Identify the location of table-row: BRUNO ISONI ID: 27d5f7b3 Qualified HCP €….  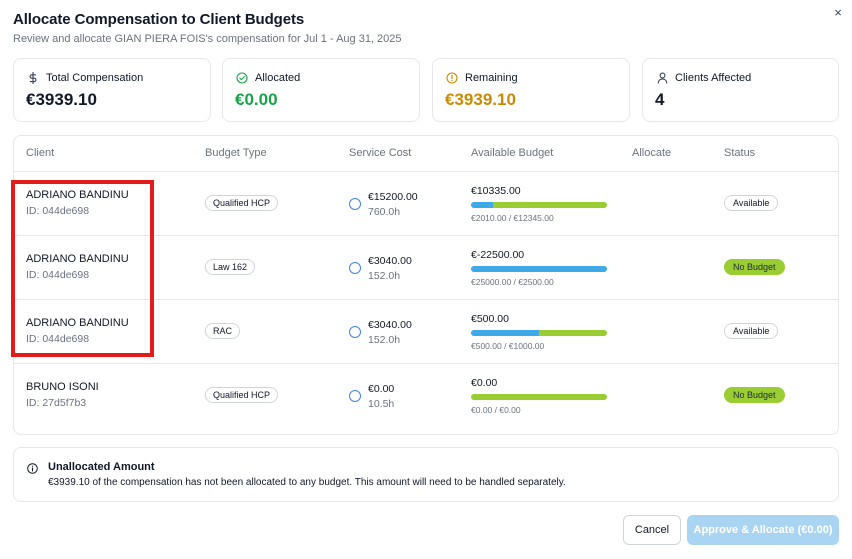
(426, 396).